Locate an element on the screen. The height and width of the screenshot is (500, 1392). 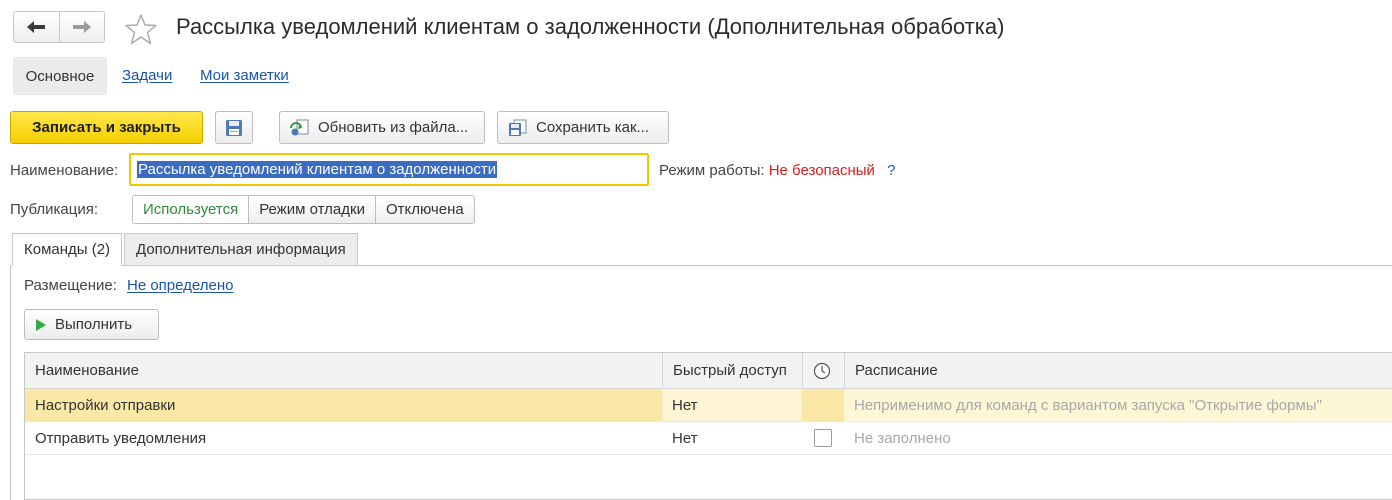
mode-label: Режим работы: is located at coordinates (712, 170).